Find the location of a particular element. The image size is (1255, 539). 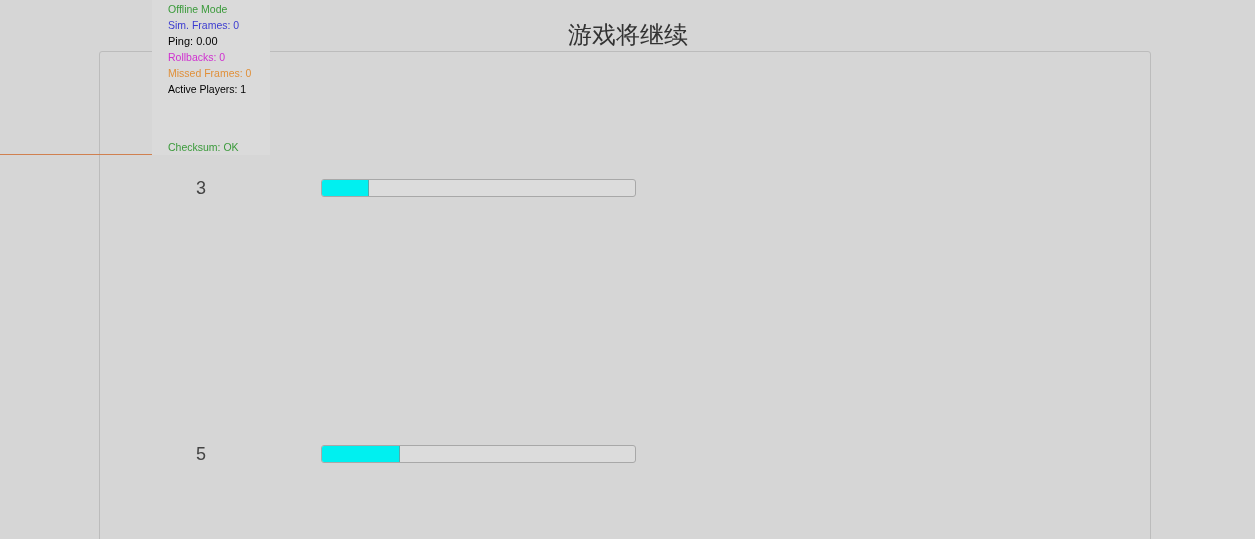

page-title: 游戏将继续 is located at coordinates (627, 35).